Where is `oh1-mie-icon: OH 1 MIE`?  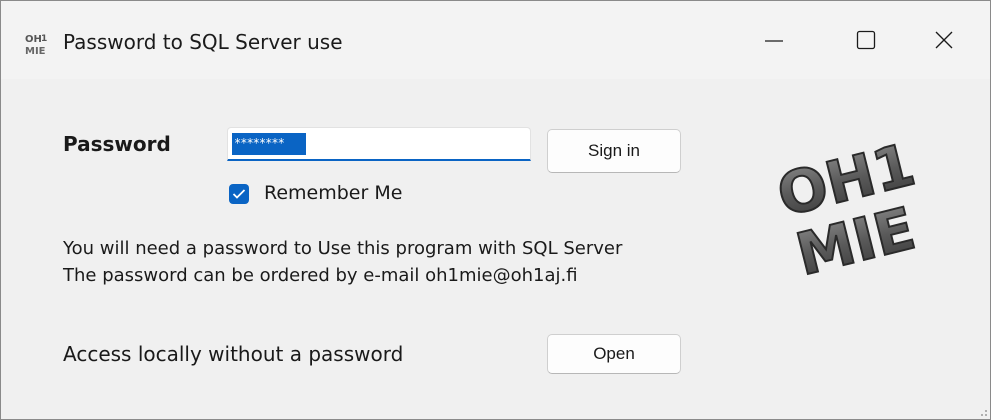 oh1-mie-icon: OH 1 MIE is located at coordinates (36, 45).